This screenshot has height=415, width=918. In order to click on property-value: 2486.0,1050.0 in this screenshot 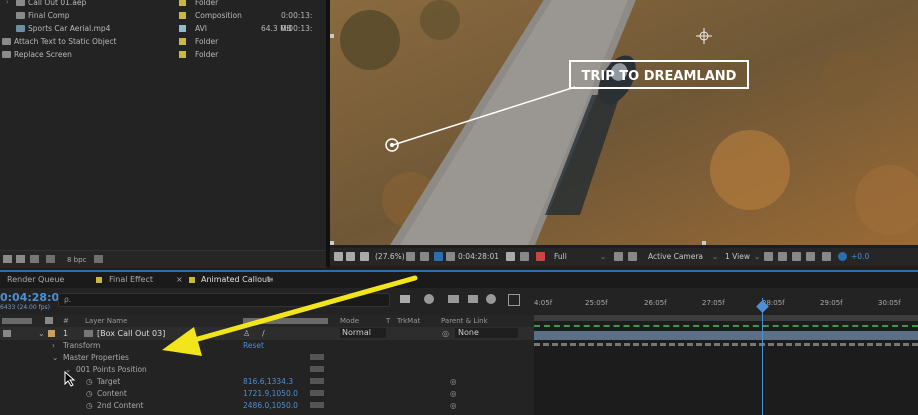, I will do `click(270, 406)`.